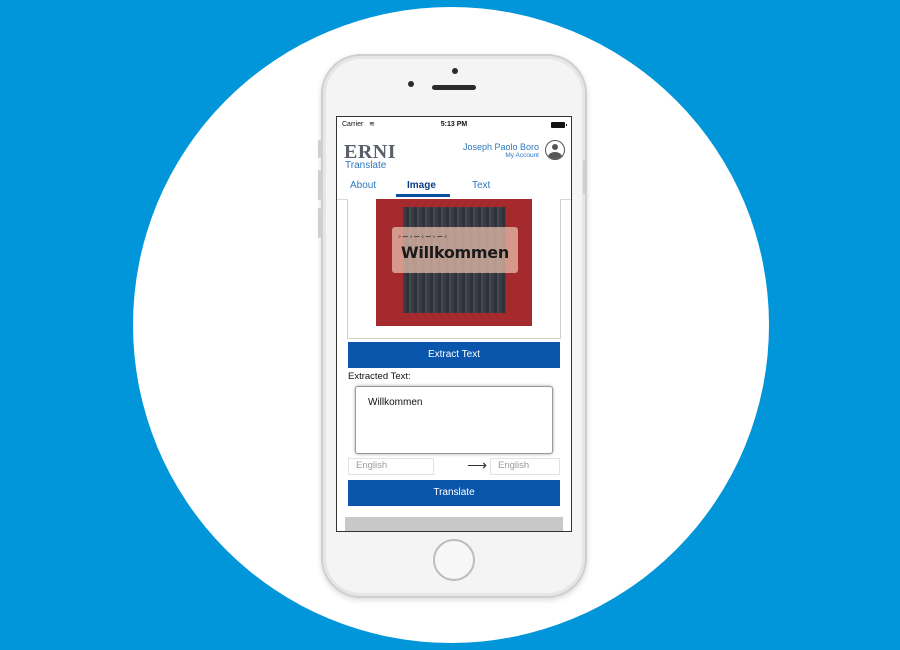  Describe the element at coordinates (481, 185) in the screenshot. I see `tab-text: Text` at that location.